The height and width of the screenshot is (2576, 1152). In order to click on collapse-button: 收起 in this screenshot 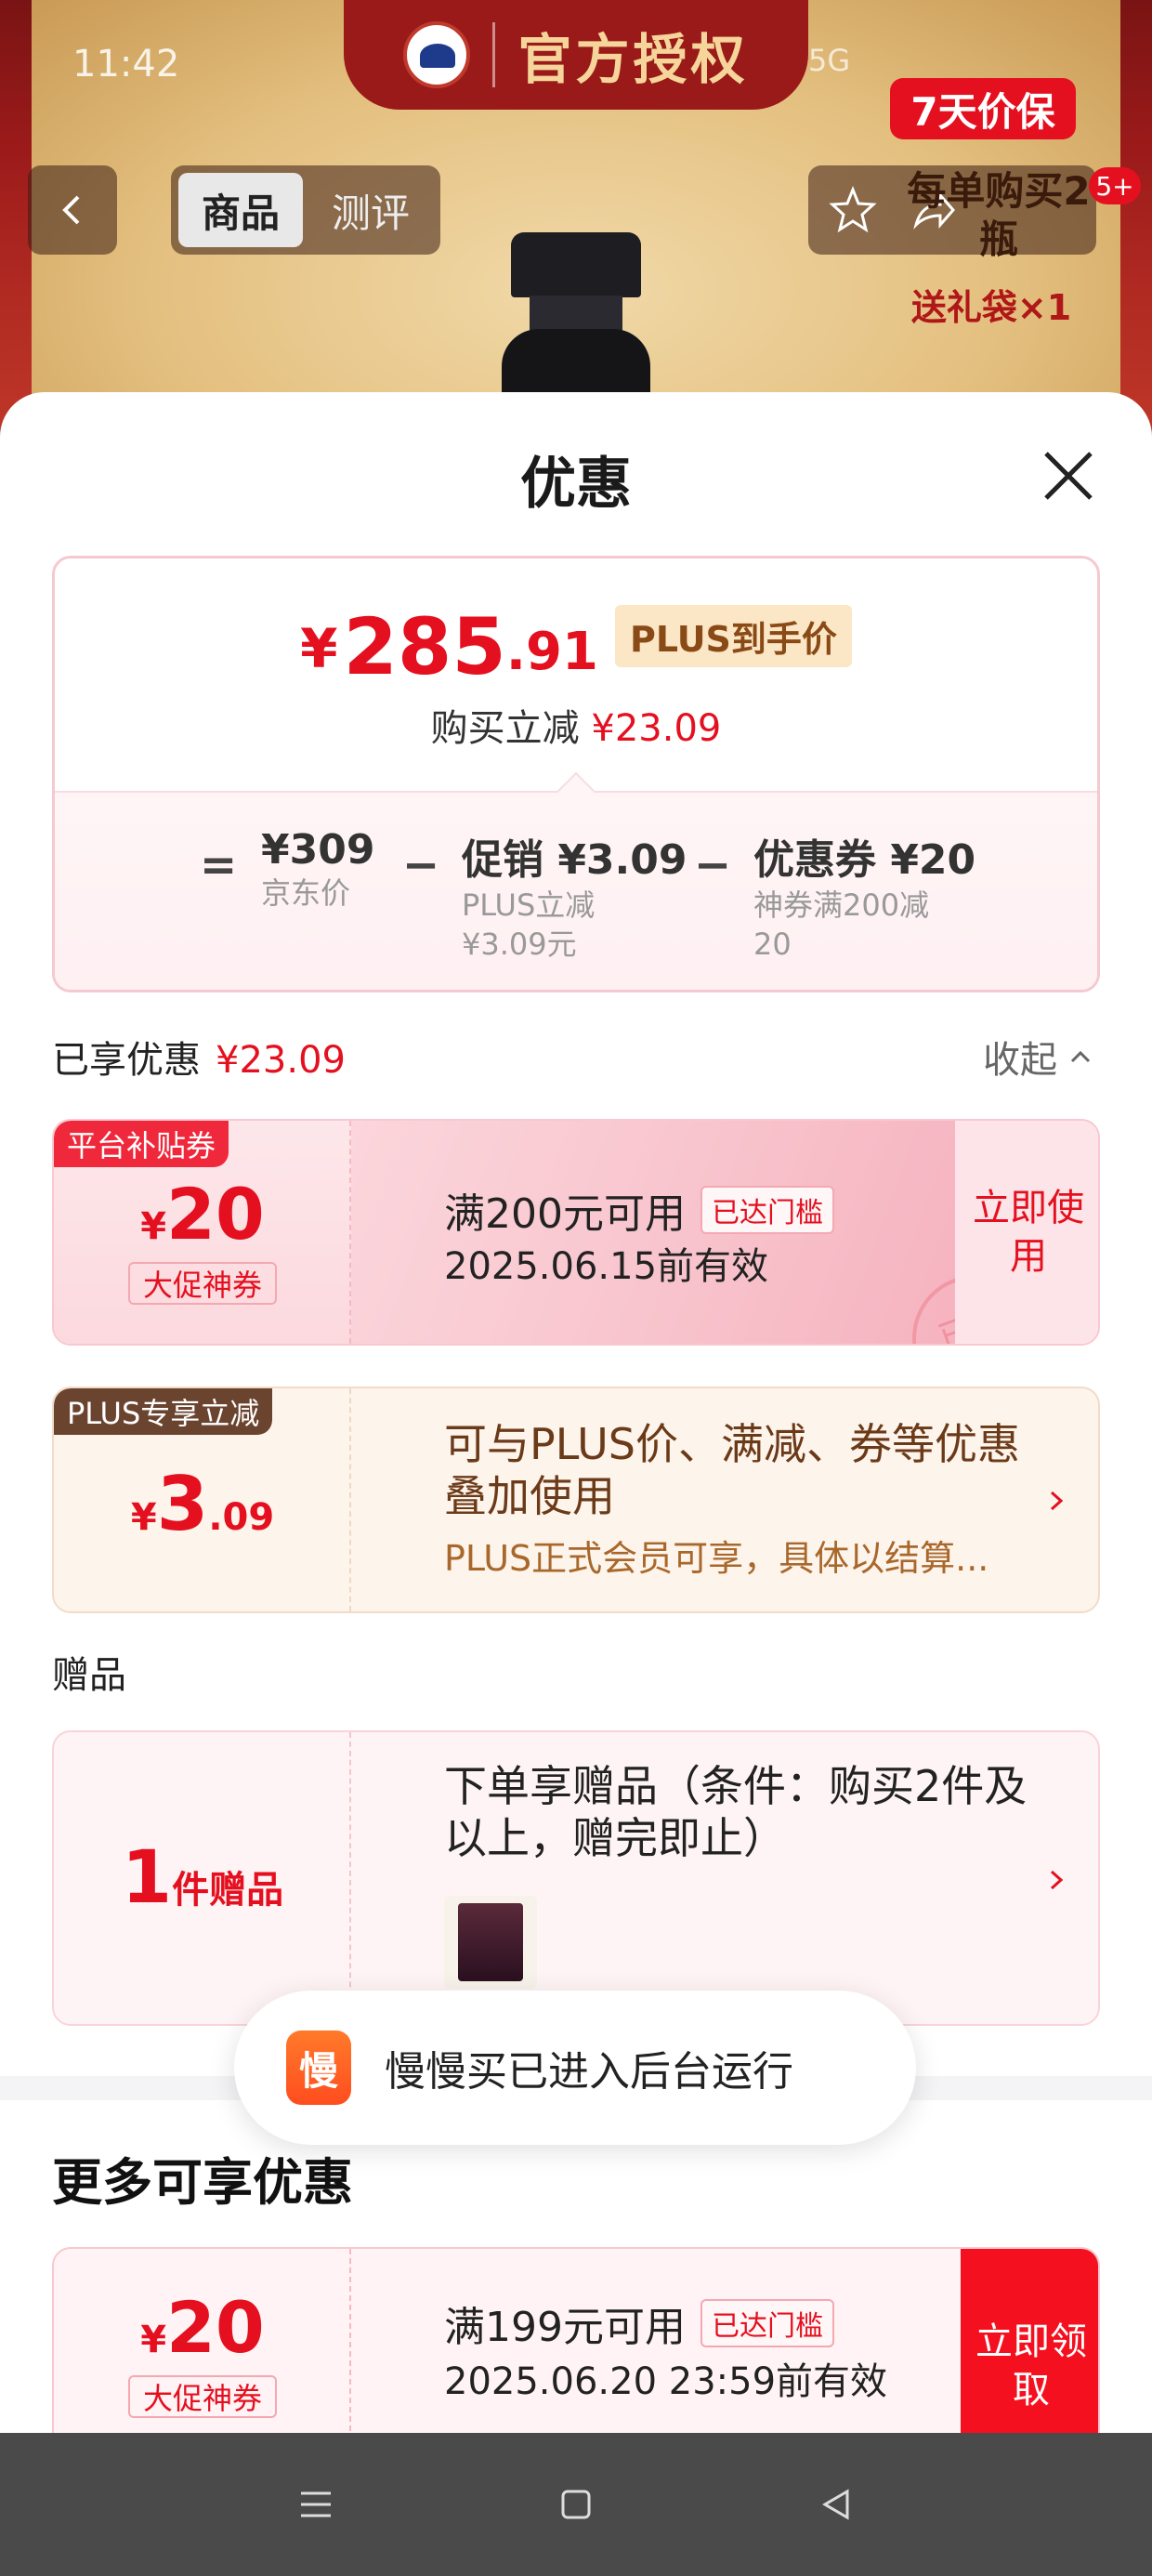, I will do `click(1038, 1057)`.